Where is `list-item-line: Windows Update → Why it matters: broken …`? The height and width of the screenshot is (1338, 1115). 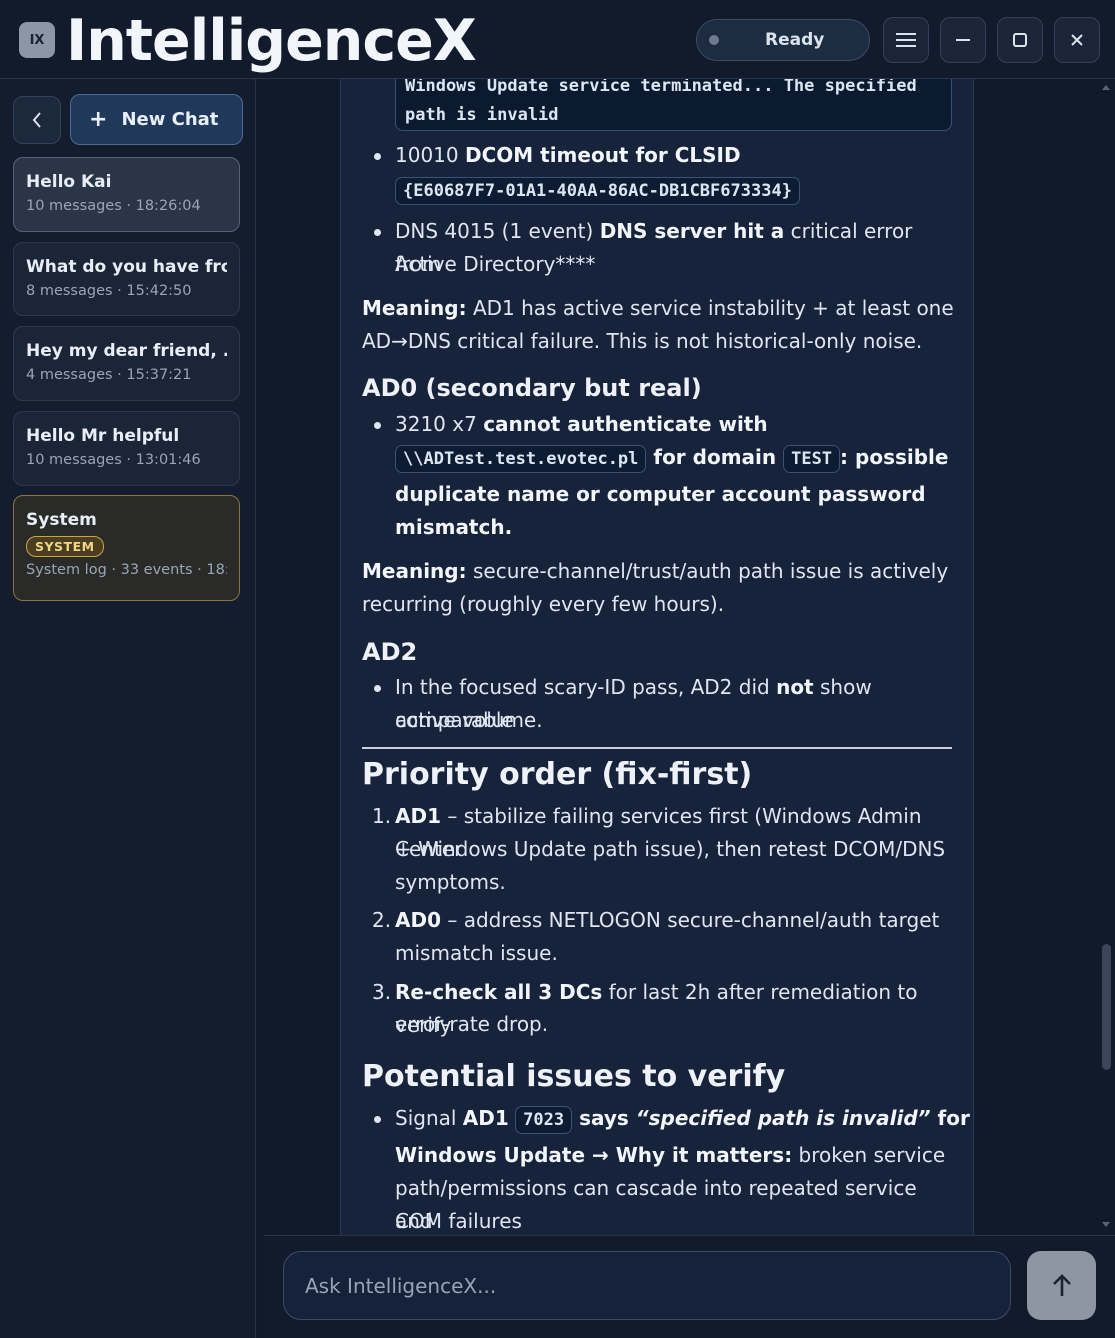
list-item-line: Windows Update → Why it matters: broken … is located at coordinates (670, 1155).